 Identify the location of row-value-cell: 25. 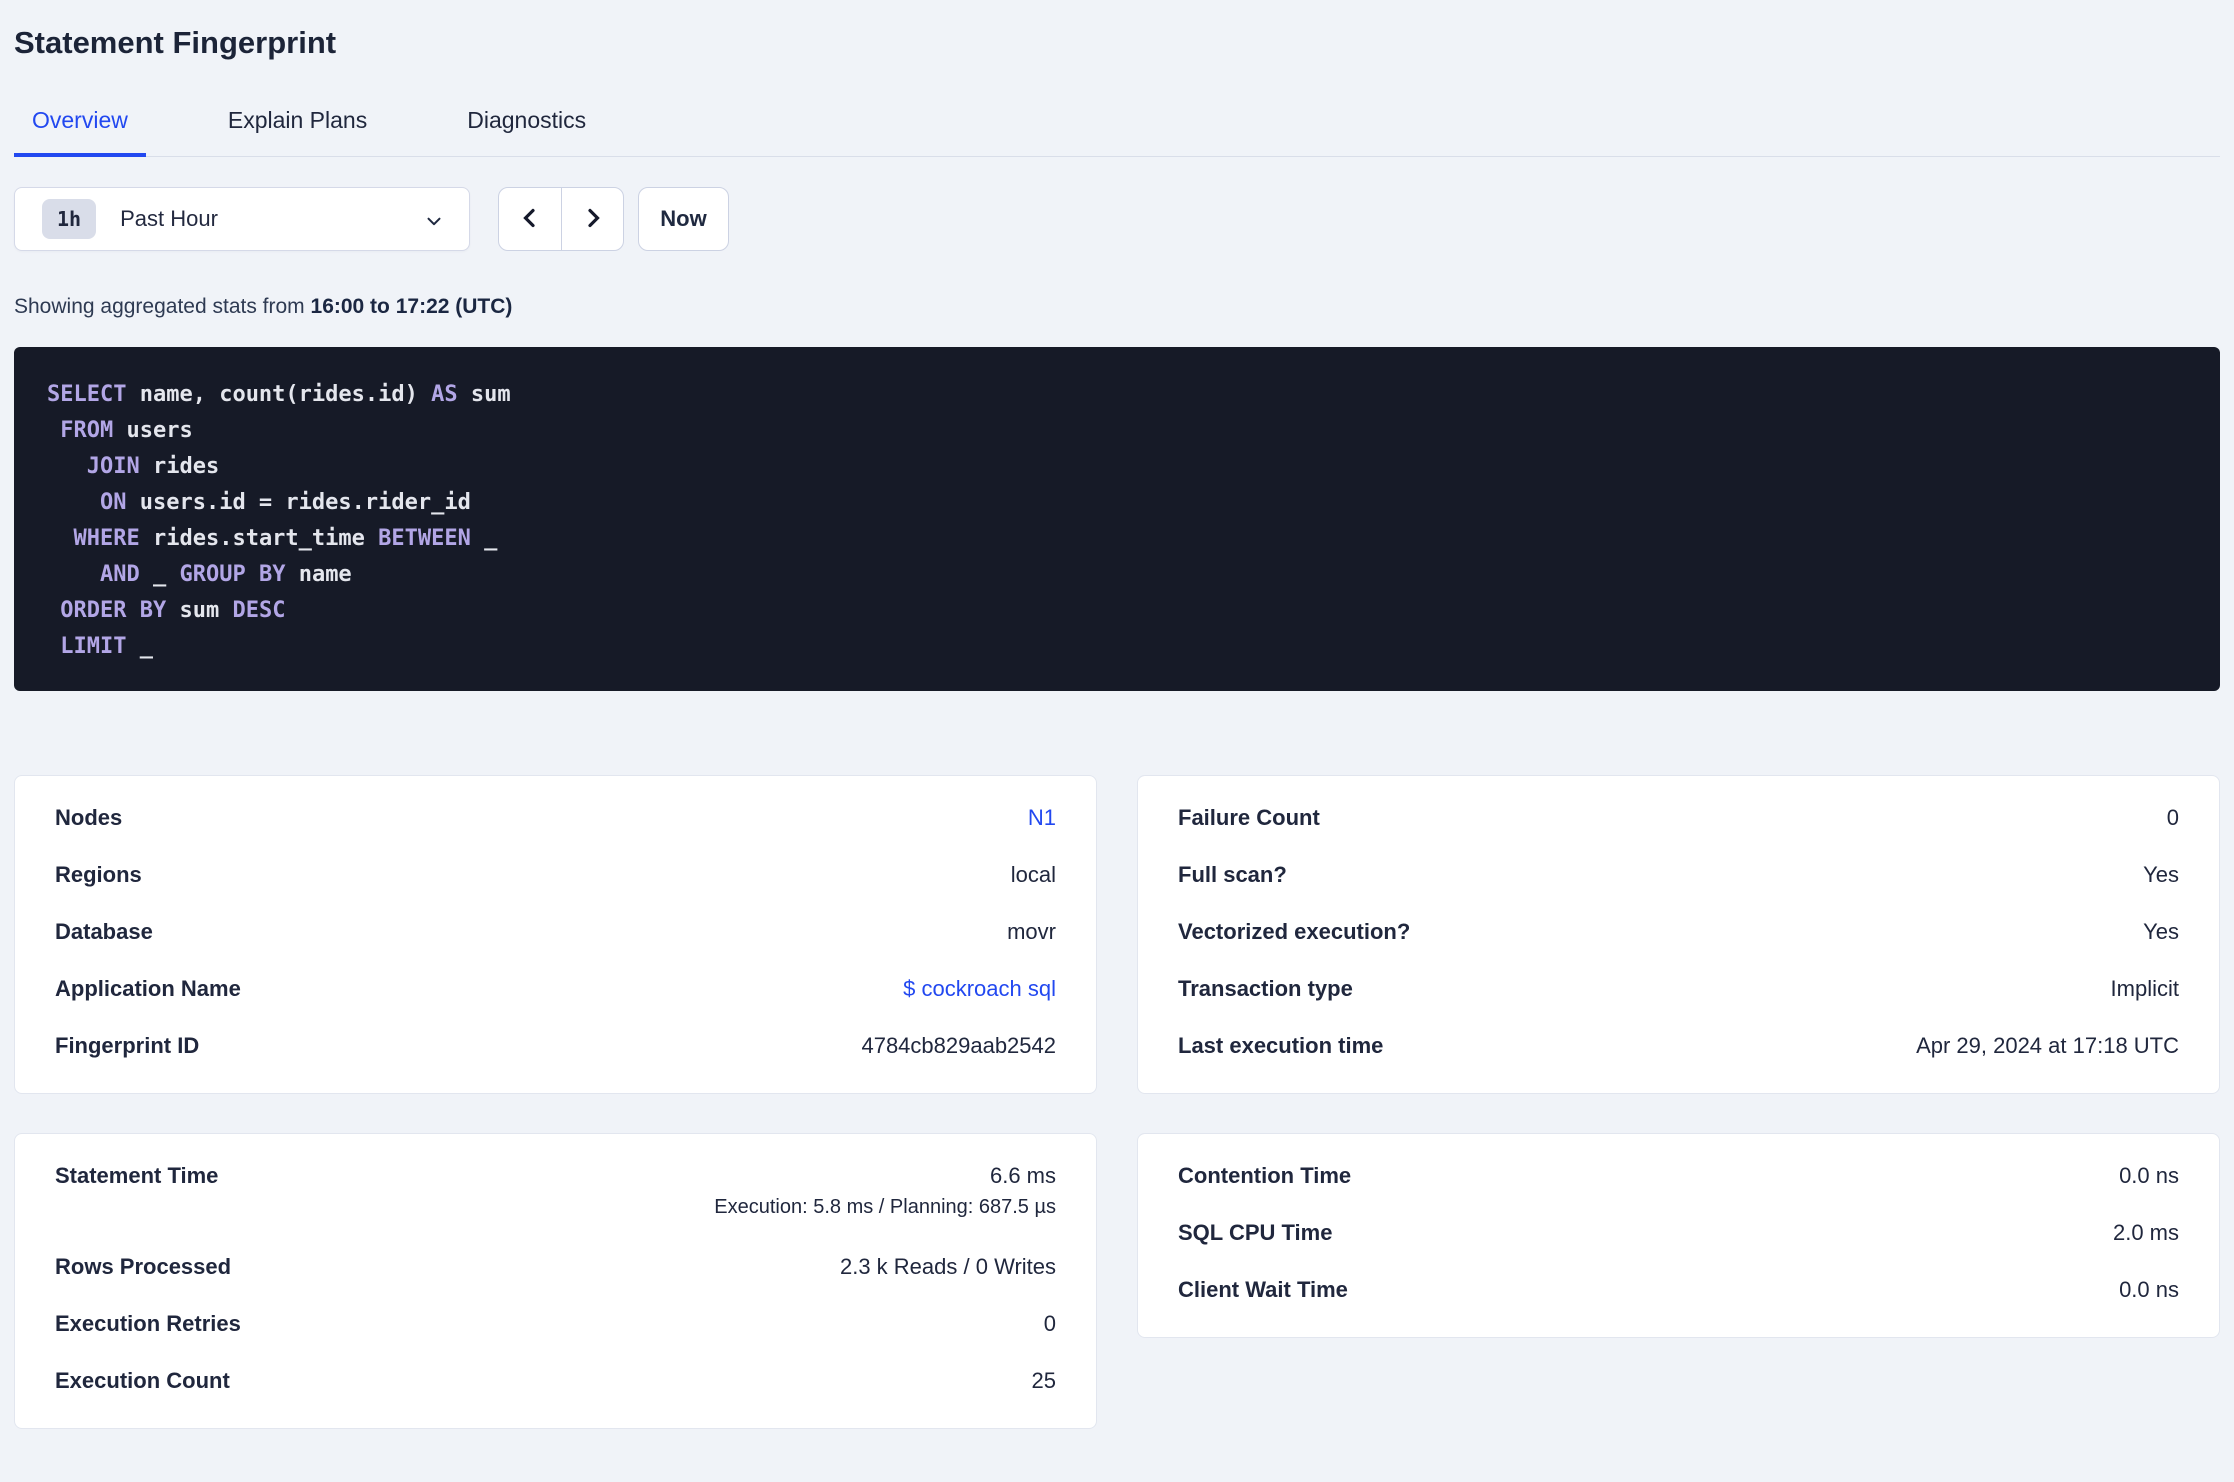
(1044, 1381).